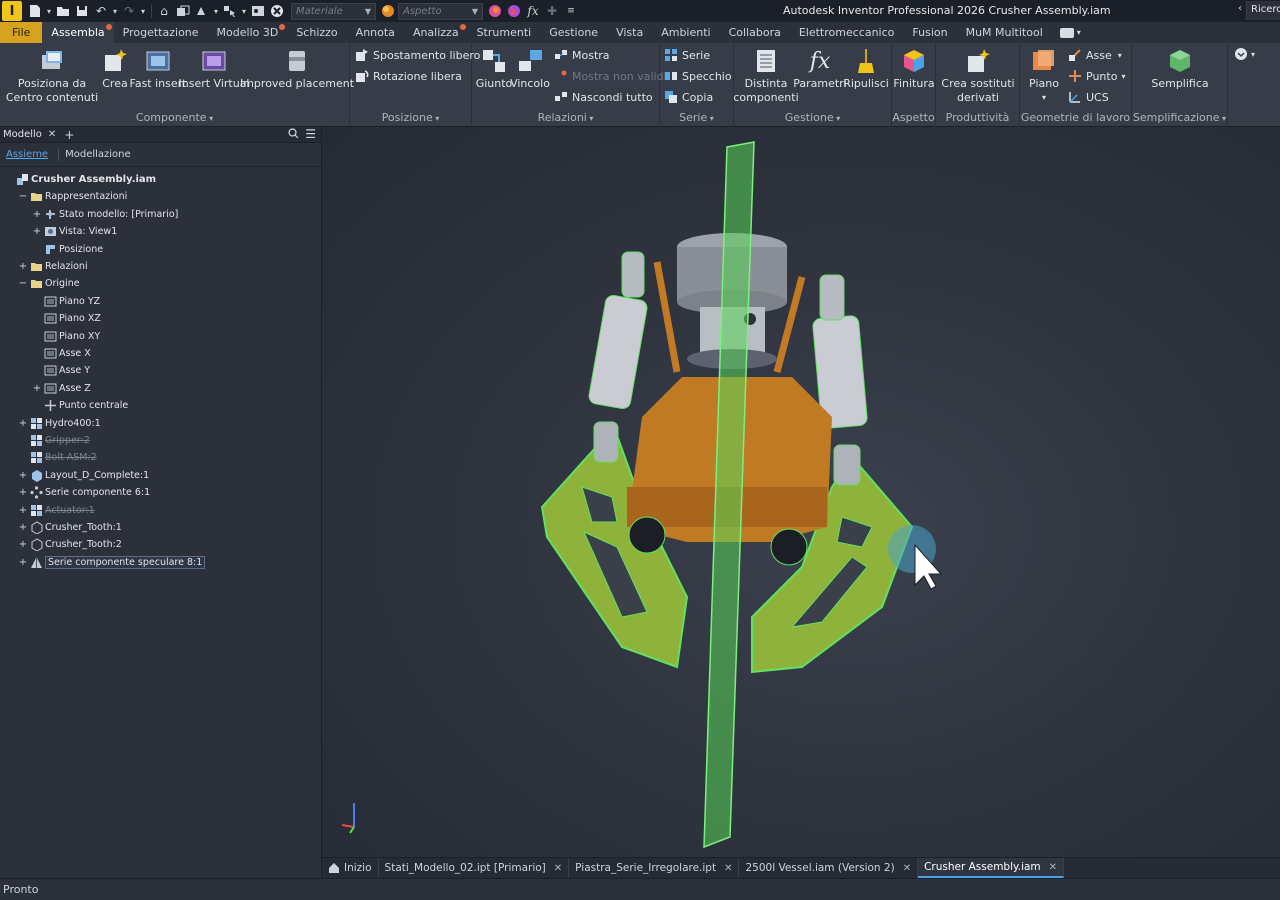 Image resolution: width=1280 pixels, height=900 pixels. Describe the element at coordinates (812, 117) in the screenshot. I see `panel-label-gestione: Gestione` at that location.